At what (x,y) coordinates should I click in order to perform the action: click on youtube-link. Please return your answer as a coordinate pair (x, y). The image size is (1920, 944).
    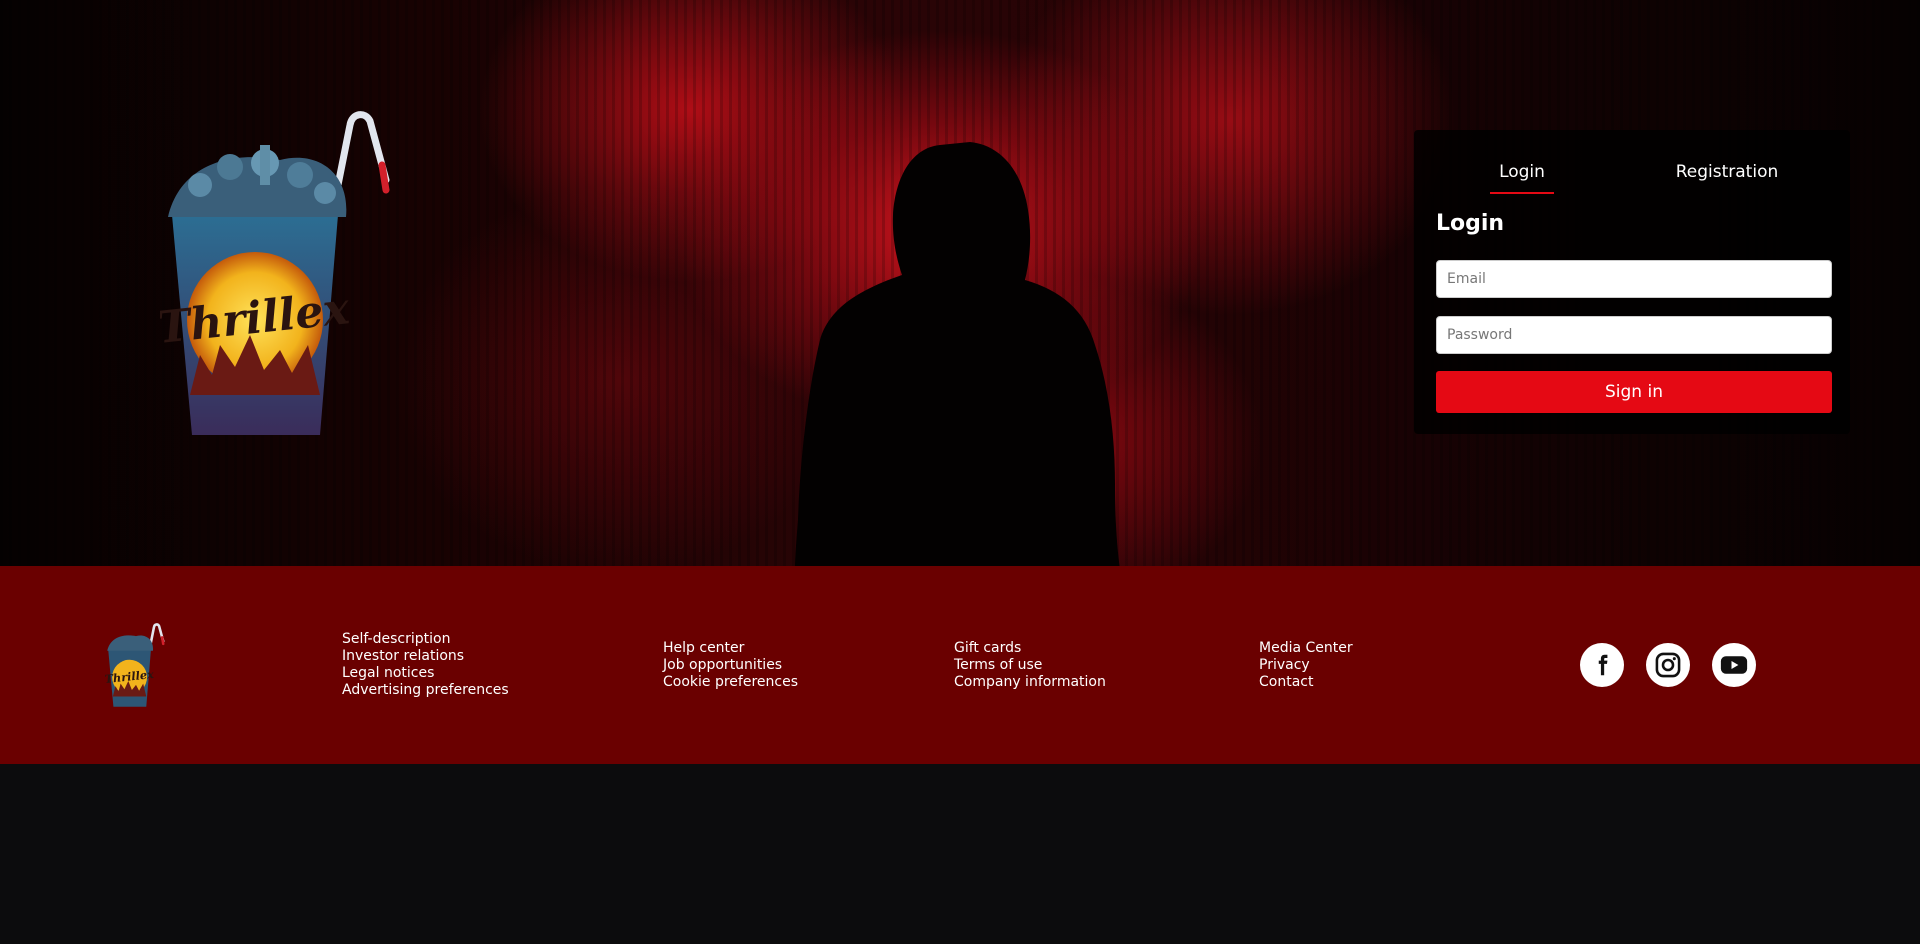
    Looking at the image, I should click on (1734, 665).